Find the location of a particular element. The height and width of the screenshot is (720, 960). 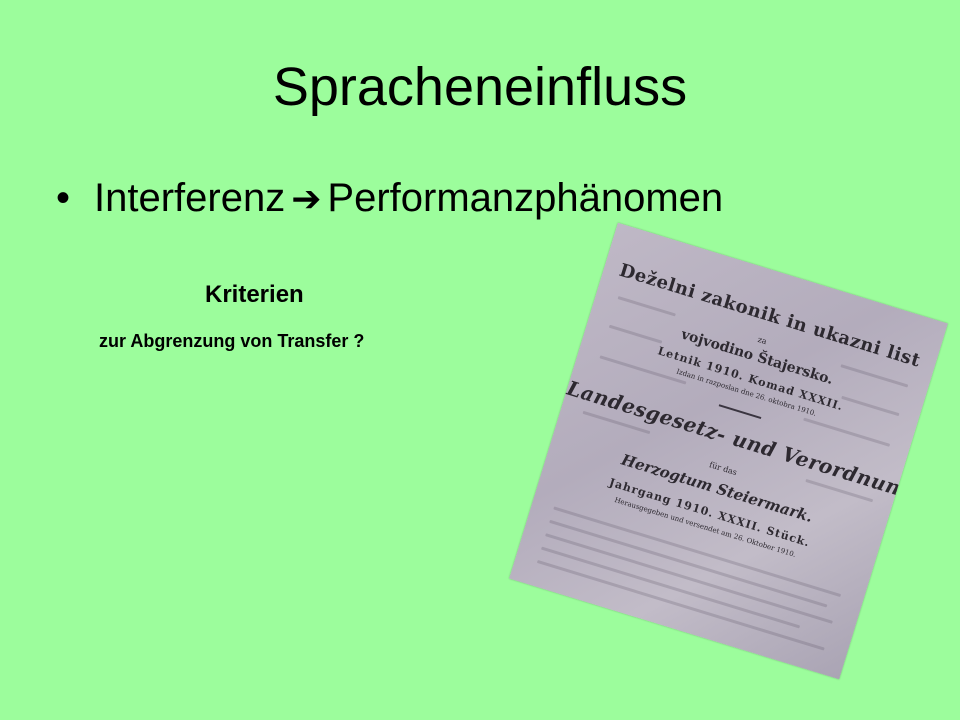

right-arrow-icon: ➔ is located at coordinates (306, 199).